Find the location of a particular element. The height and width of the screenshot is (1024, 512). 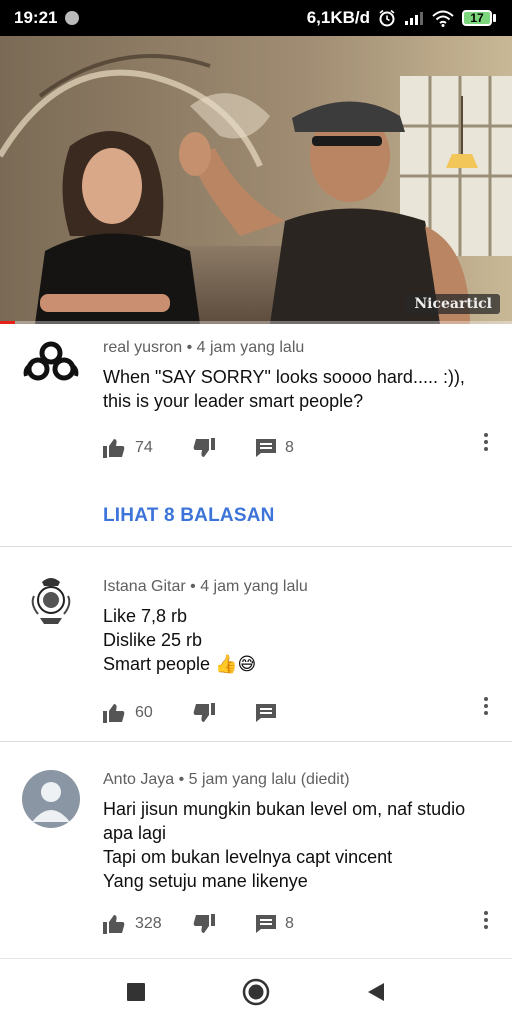

comment-actions: 328 8 is located at coordinates (292, 924).